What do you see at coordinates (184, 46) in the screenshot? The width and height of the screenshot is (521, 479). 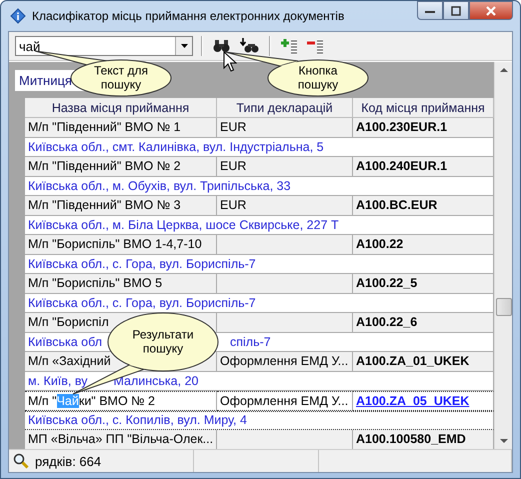 I see `dropdown-arrow-icon` at bounding box center [184, 46].